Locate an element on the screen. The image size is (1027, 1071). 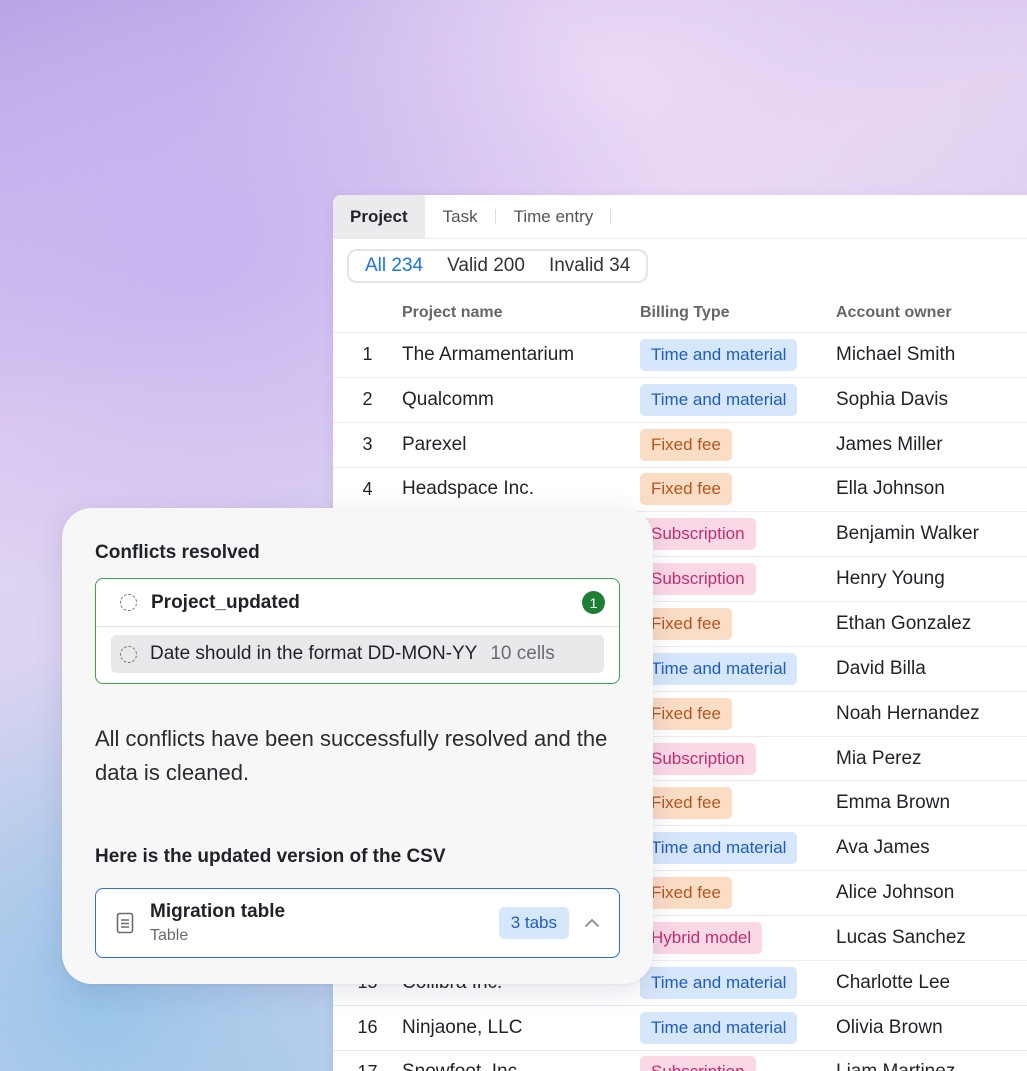
tab-project: Project is located at coordinates (379, 216).